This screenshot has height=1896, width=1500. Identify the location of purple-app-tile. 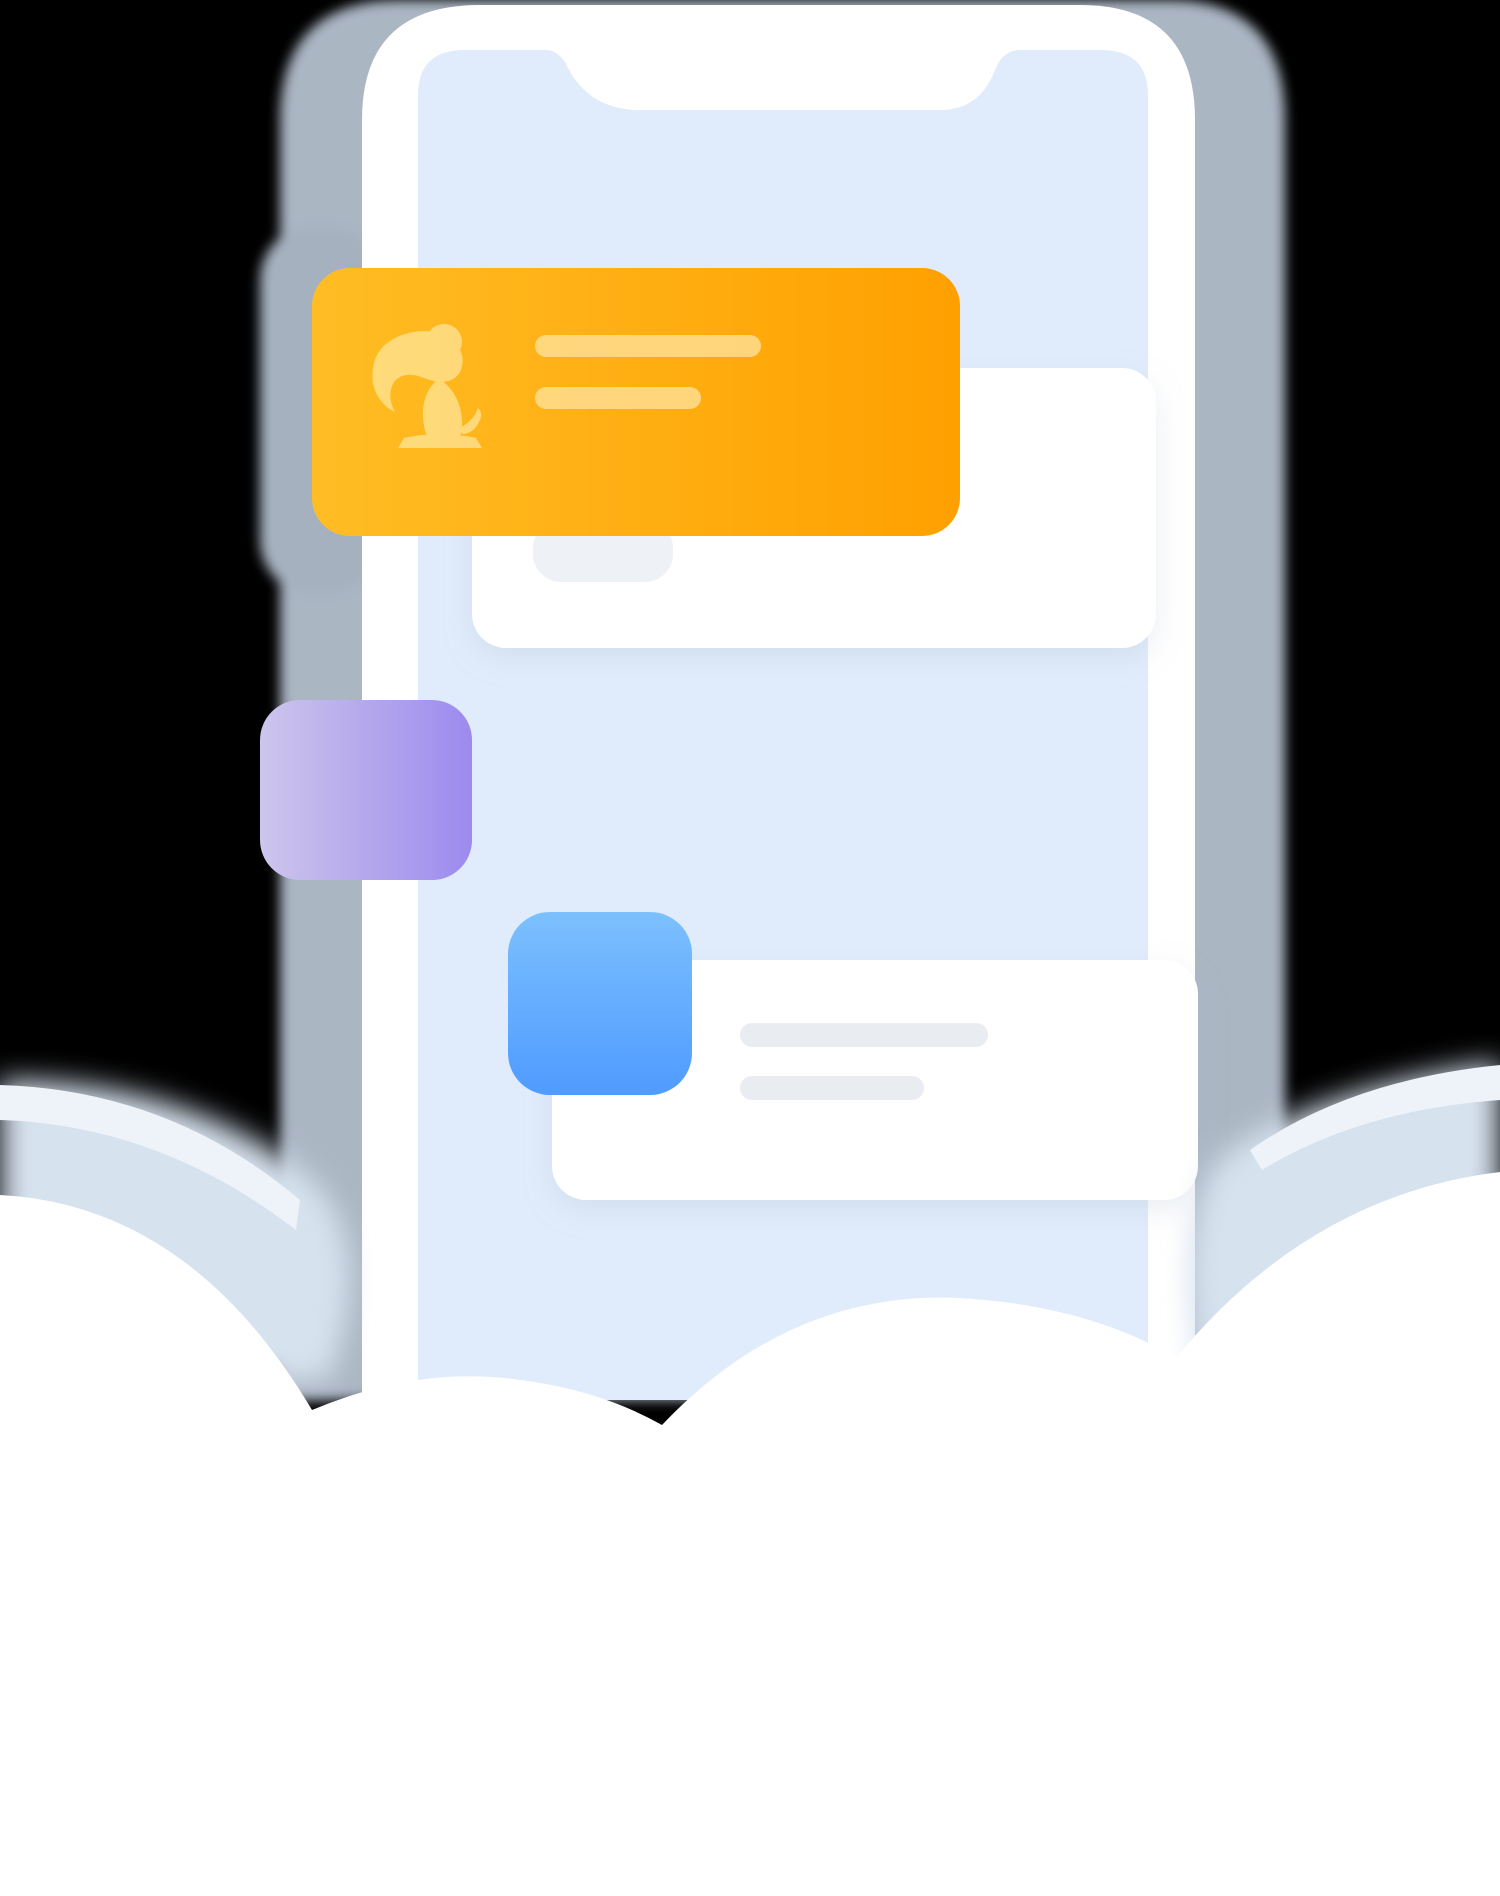
(366, 790).